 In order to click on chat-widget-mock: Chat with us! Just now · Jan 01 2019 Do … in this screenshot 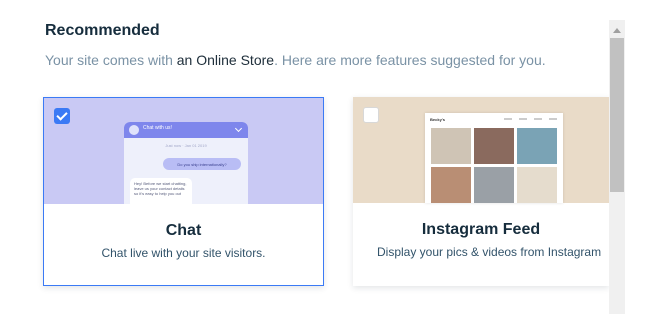, I will do `click(186, 163)`.